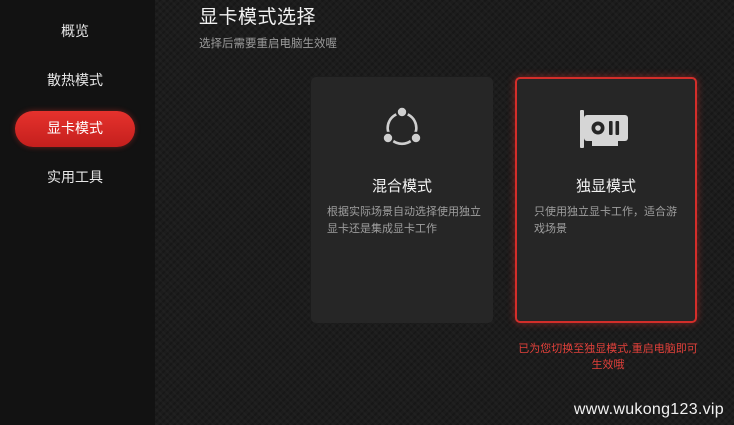 This screenshot has width=734, height=425. Describe the element at coordinates (605, 220) in the screenshot. I see `discrete-mode-description: 只使用独立显卡工作，适合游戏场景` at that location.